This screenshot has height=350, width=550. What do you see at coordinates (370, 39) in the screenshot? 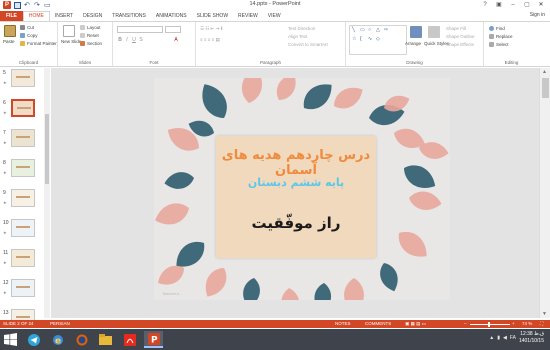
I see `curve-shape-icon: ∿` at bounding box center [370, 39].